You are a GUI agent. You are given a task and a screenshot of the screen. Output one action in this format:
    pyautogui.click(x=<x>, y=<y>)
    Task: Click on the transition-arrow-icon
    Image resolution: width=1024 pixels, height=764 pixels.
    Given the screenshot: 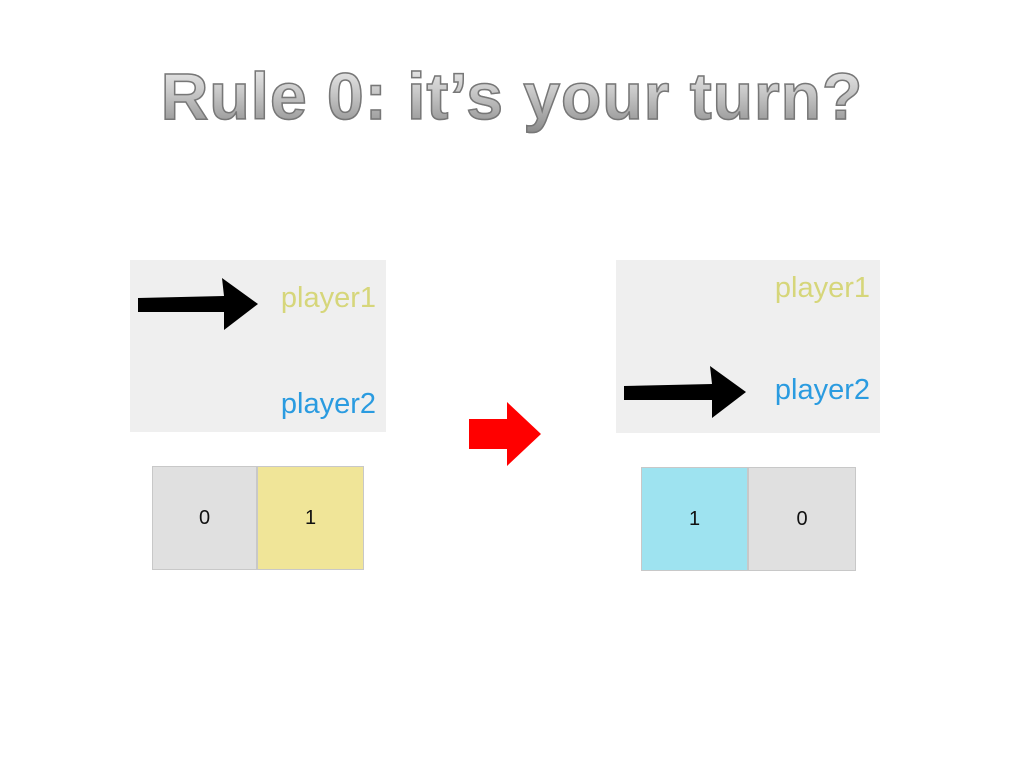 What is the action you would take?
    pyautogui.click(x=505, y=434)
    